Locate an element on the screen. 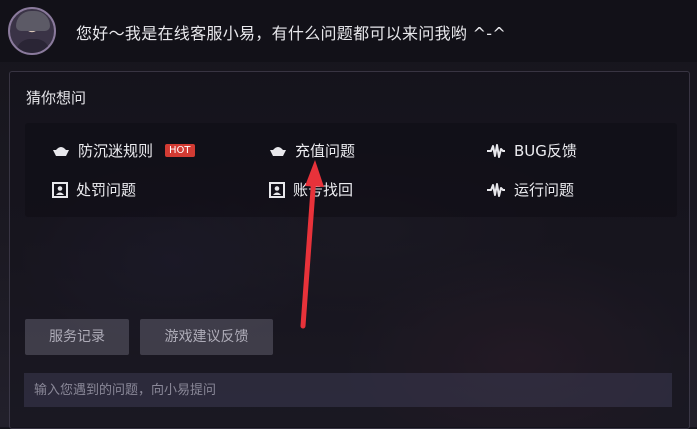 This screenshot has height=429, width=697. game-feedback-button: 游戏建议反馈 is located at coordinates (206, 337).